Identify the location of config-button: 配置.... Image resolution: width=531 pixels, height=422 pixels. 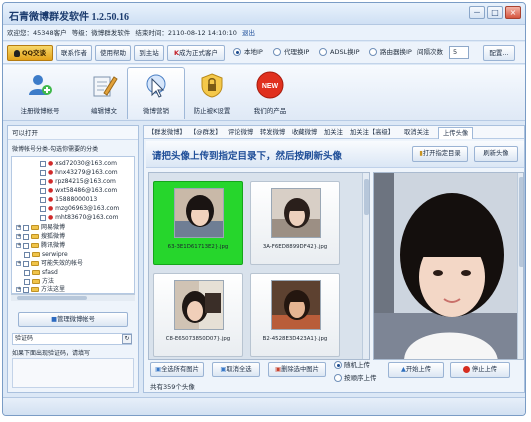
(499, 53).